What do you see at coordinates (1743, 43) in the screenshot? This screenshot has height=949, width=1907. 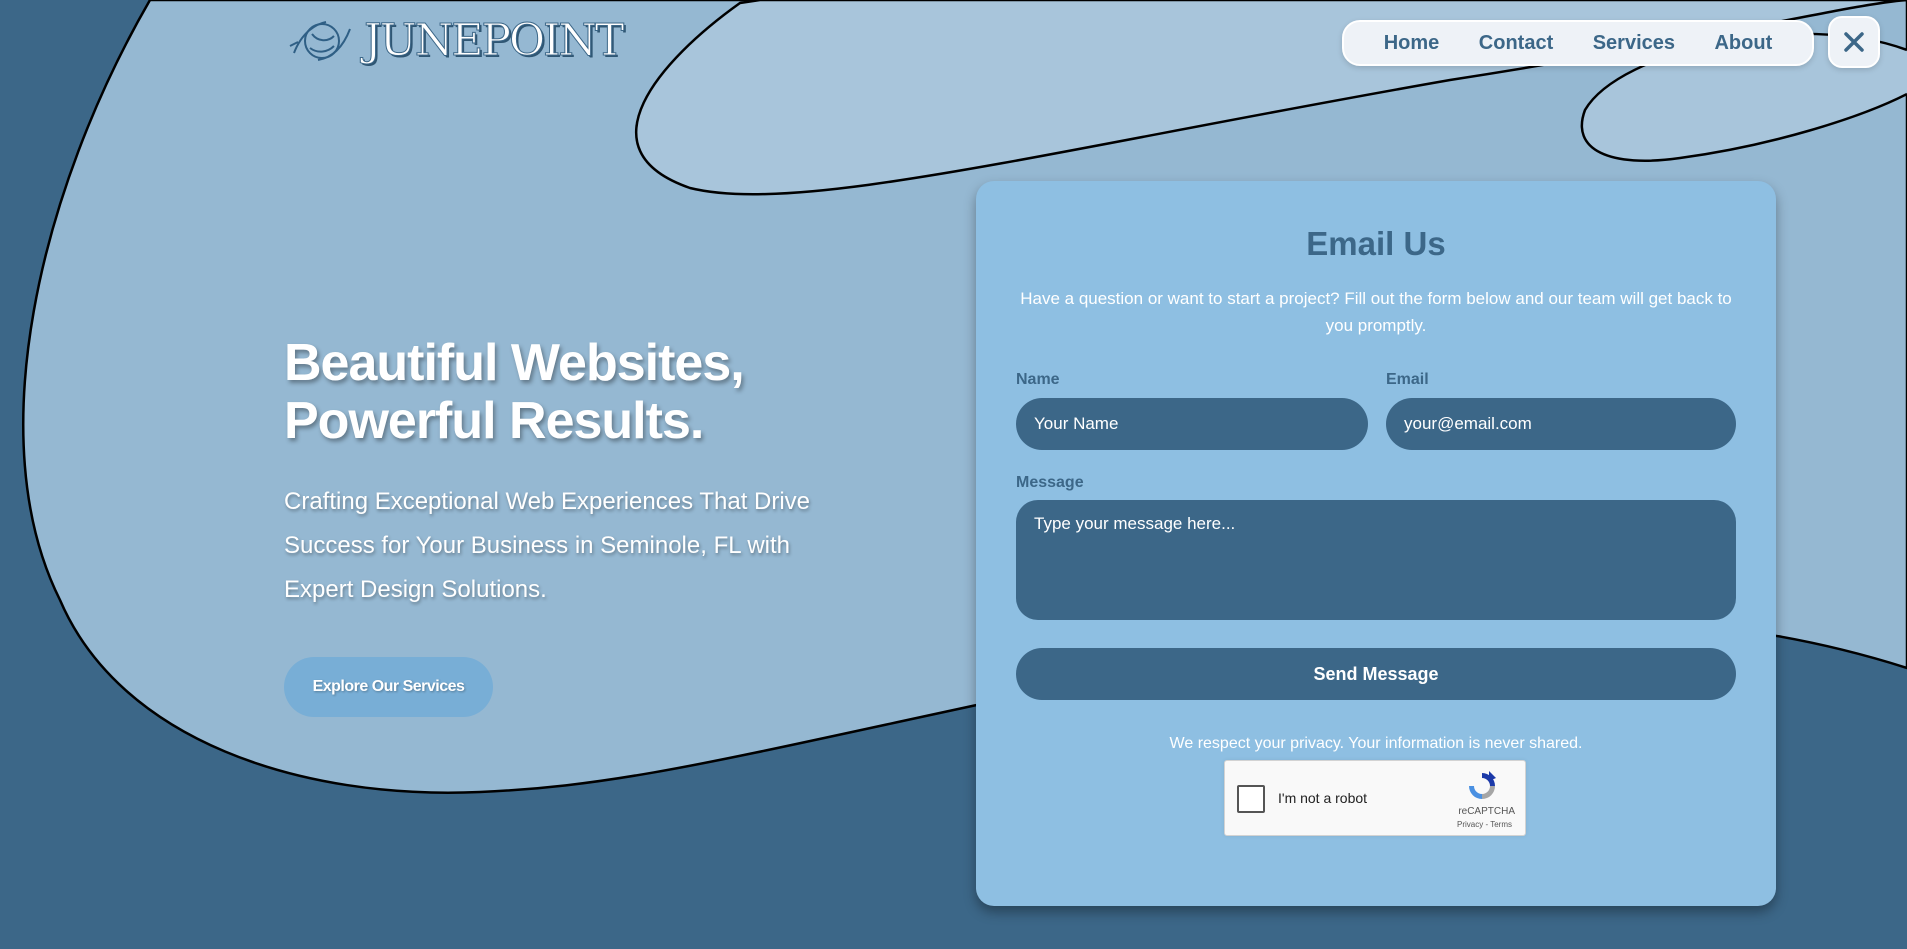 I see `nav-about: About` at bounding box center [1743, 43].